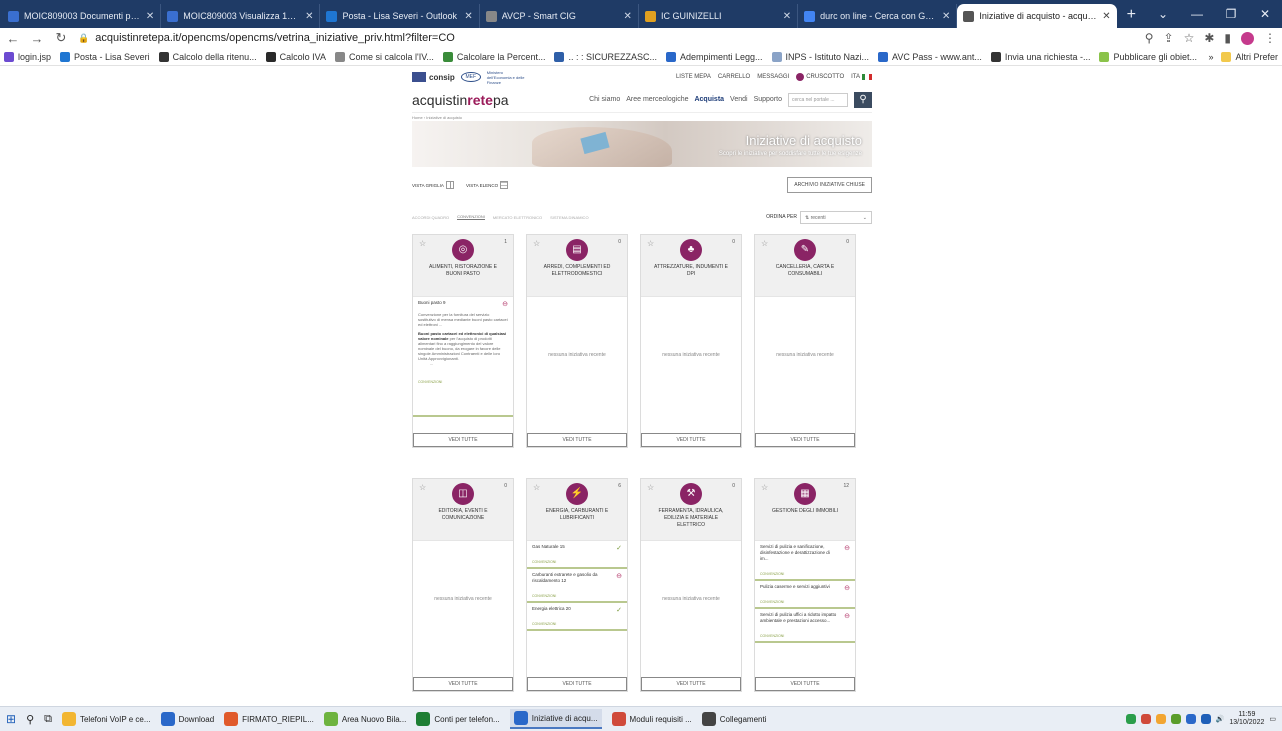  What do you see at coordinates (577, 513) in the screenshot?
I see `category-title: ENERGIA, CARBURANTI E LUBRIFICANTI` at bounding box center [577, 513].